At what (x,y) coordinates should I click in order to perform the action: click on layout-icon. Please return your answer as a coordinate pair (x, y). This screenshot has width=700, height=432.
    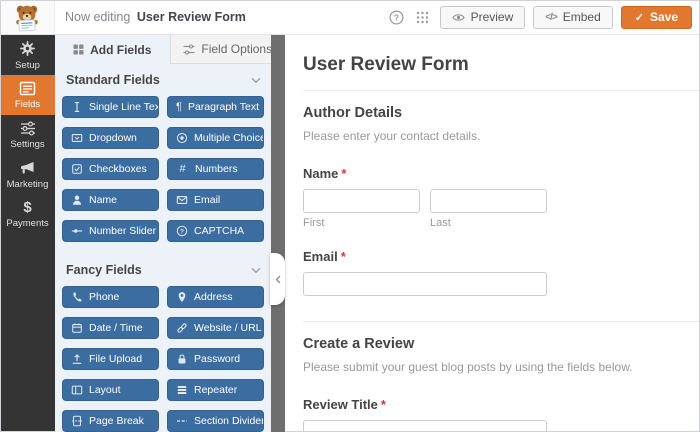
    Looking at the image, I should click on (77, 390).